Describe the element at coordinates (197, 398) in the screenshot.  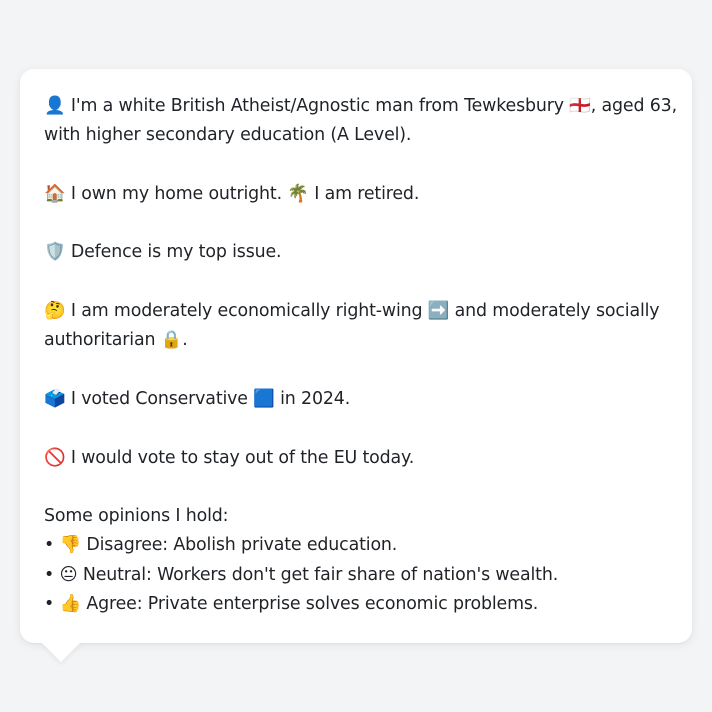
I see `vote-history-line: 🗳️ I voted Conservative 🟦 in 2024.` at that location.